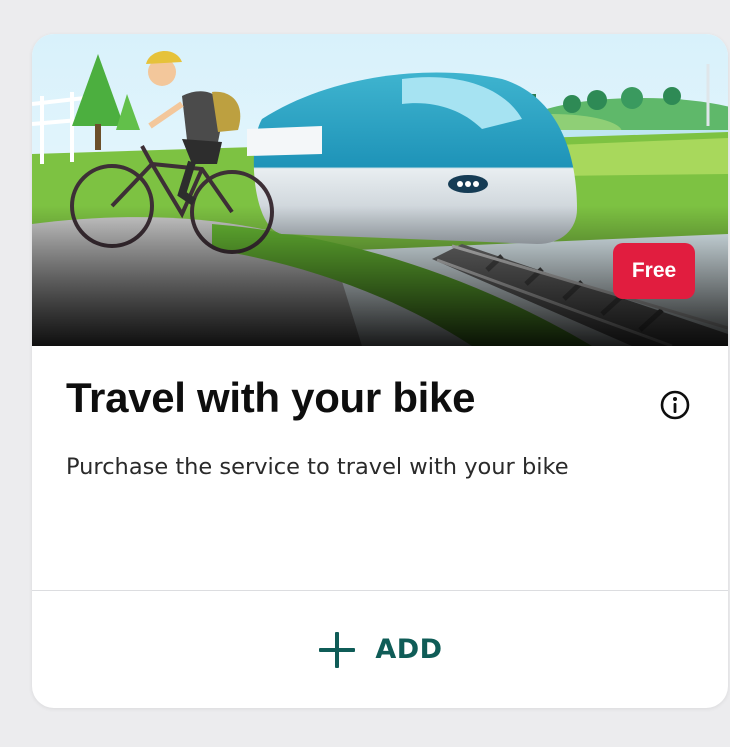 The width and height of the screenshot is (730, 747). I want to click on info-circle-icon, so click(675, 405).